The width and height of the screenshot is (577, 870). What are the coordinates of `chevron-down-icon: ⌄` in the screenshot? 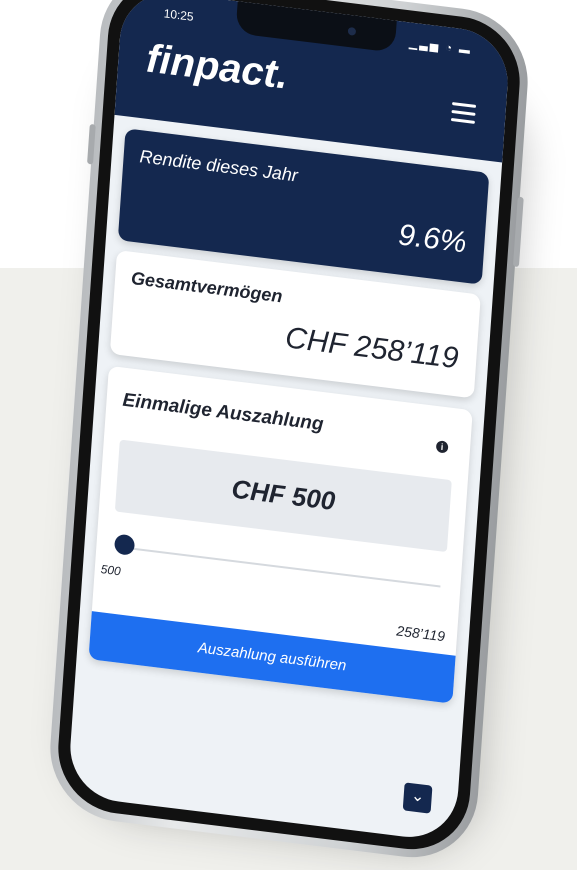 It's located at (417, 798).